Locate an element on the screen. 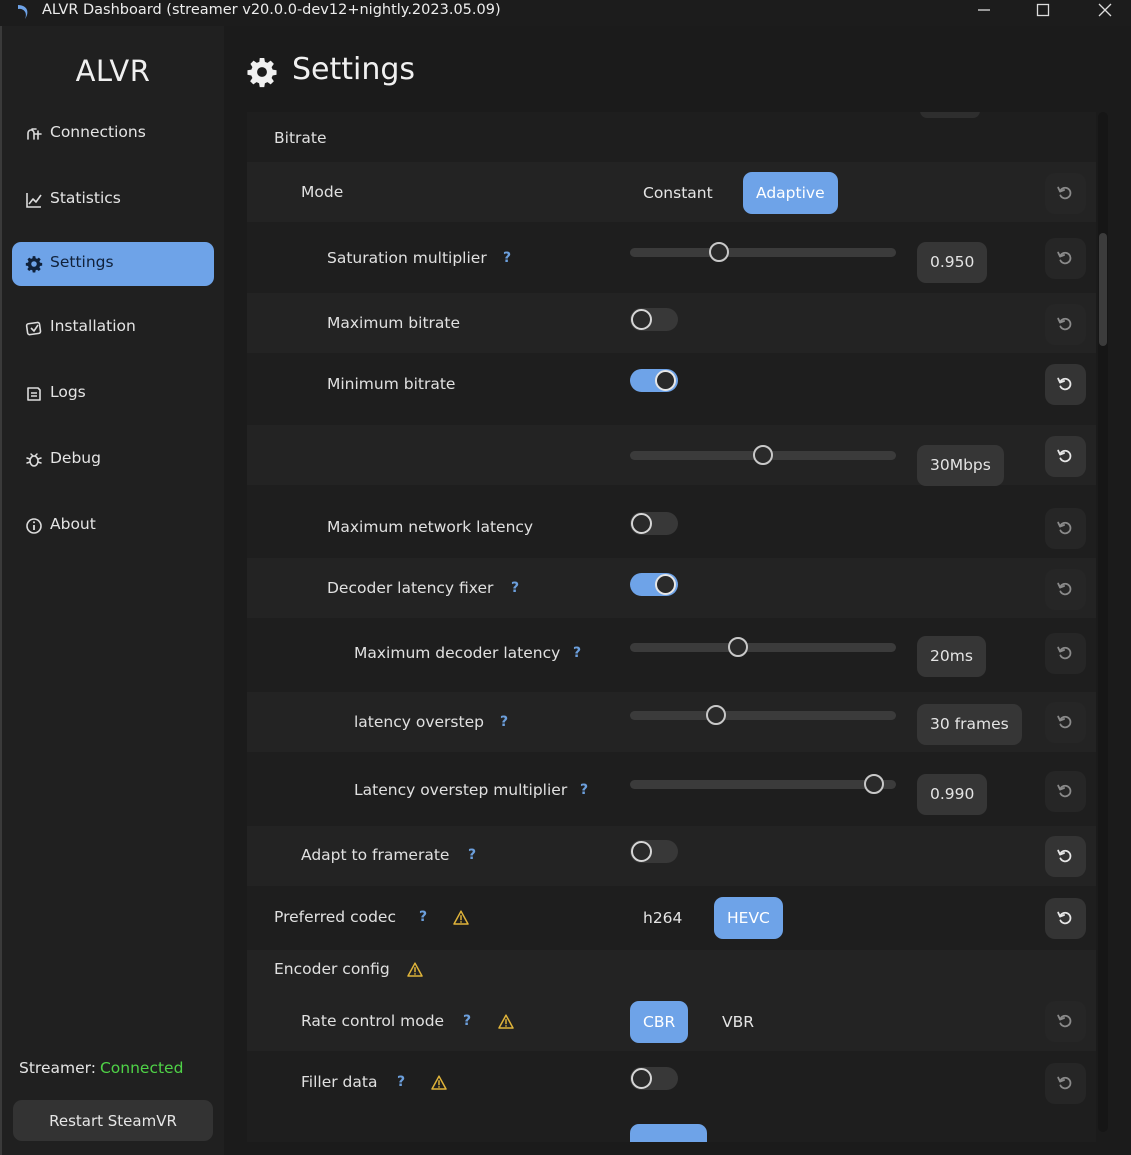 This screenshot has height=1155, width=1131. next-setting-button-partial is located at coordinates (668, 1133).